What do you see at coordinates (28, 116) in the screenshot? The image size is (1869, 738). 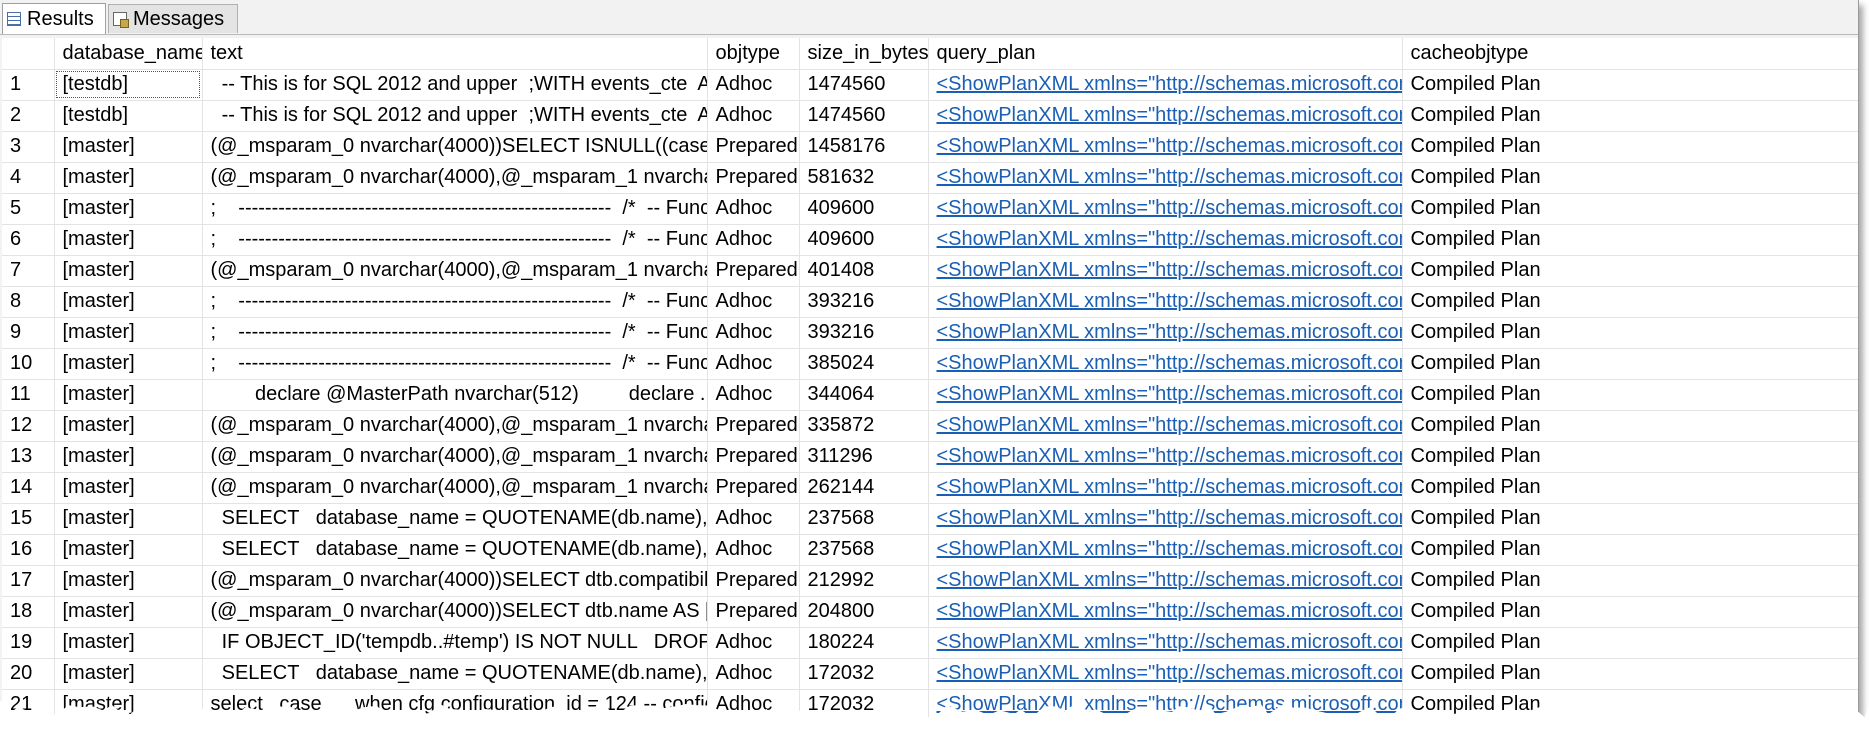 I see `row-number: 2` at bounding box center [28, 116].